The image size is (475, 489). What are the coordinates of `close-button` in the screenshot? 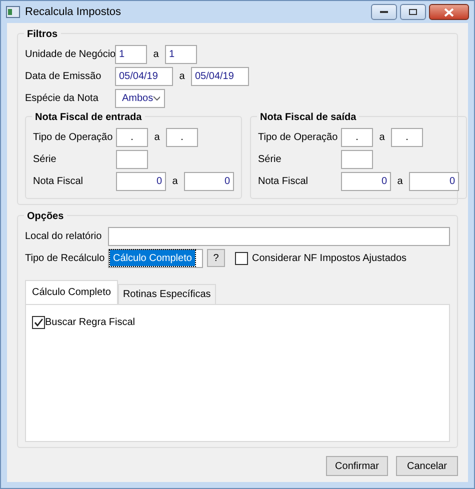 It's located at (449, 12).